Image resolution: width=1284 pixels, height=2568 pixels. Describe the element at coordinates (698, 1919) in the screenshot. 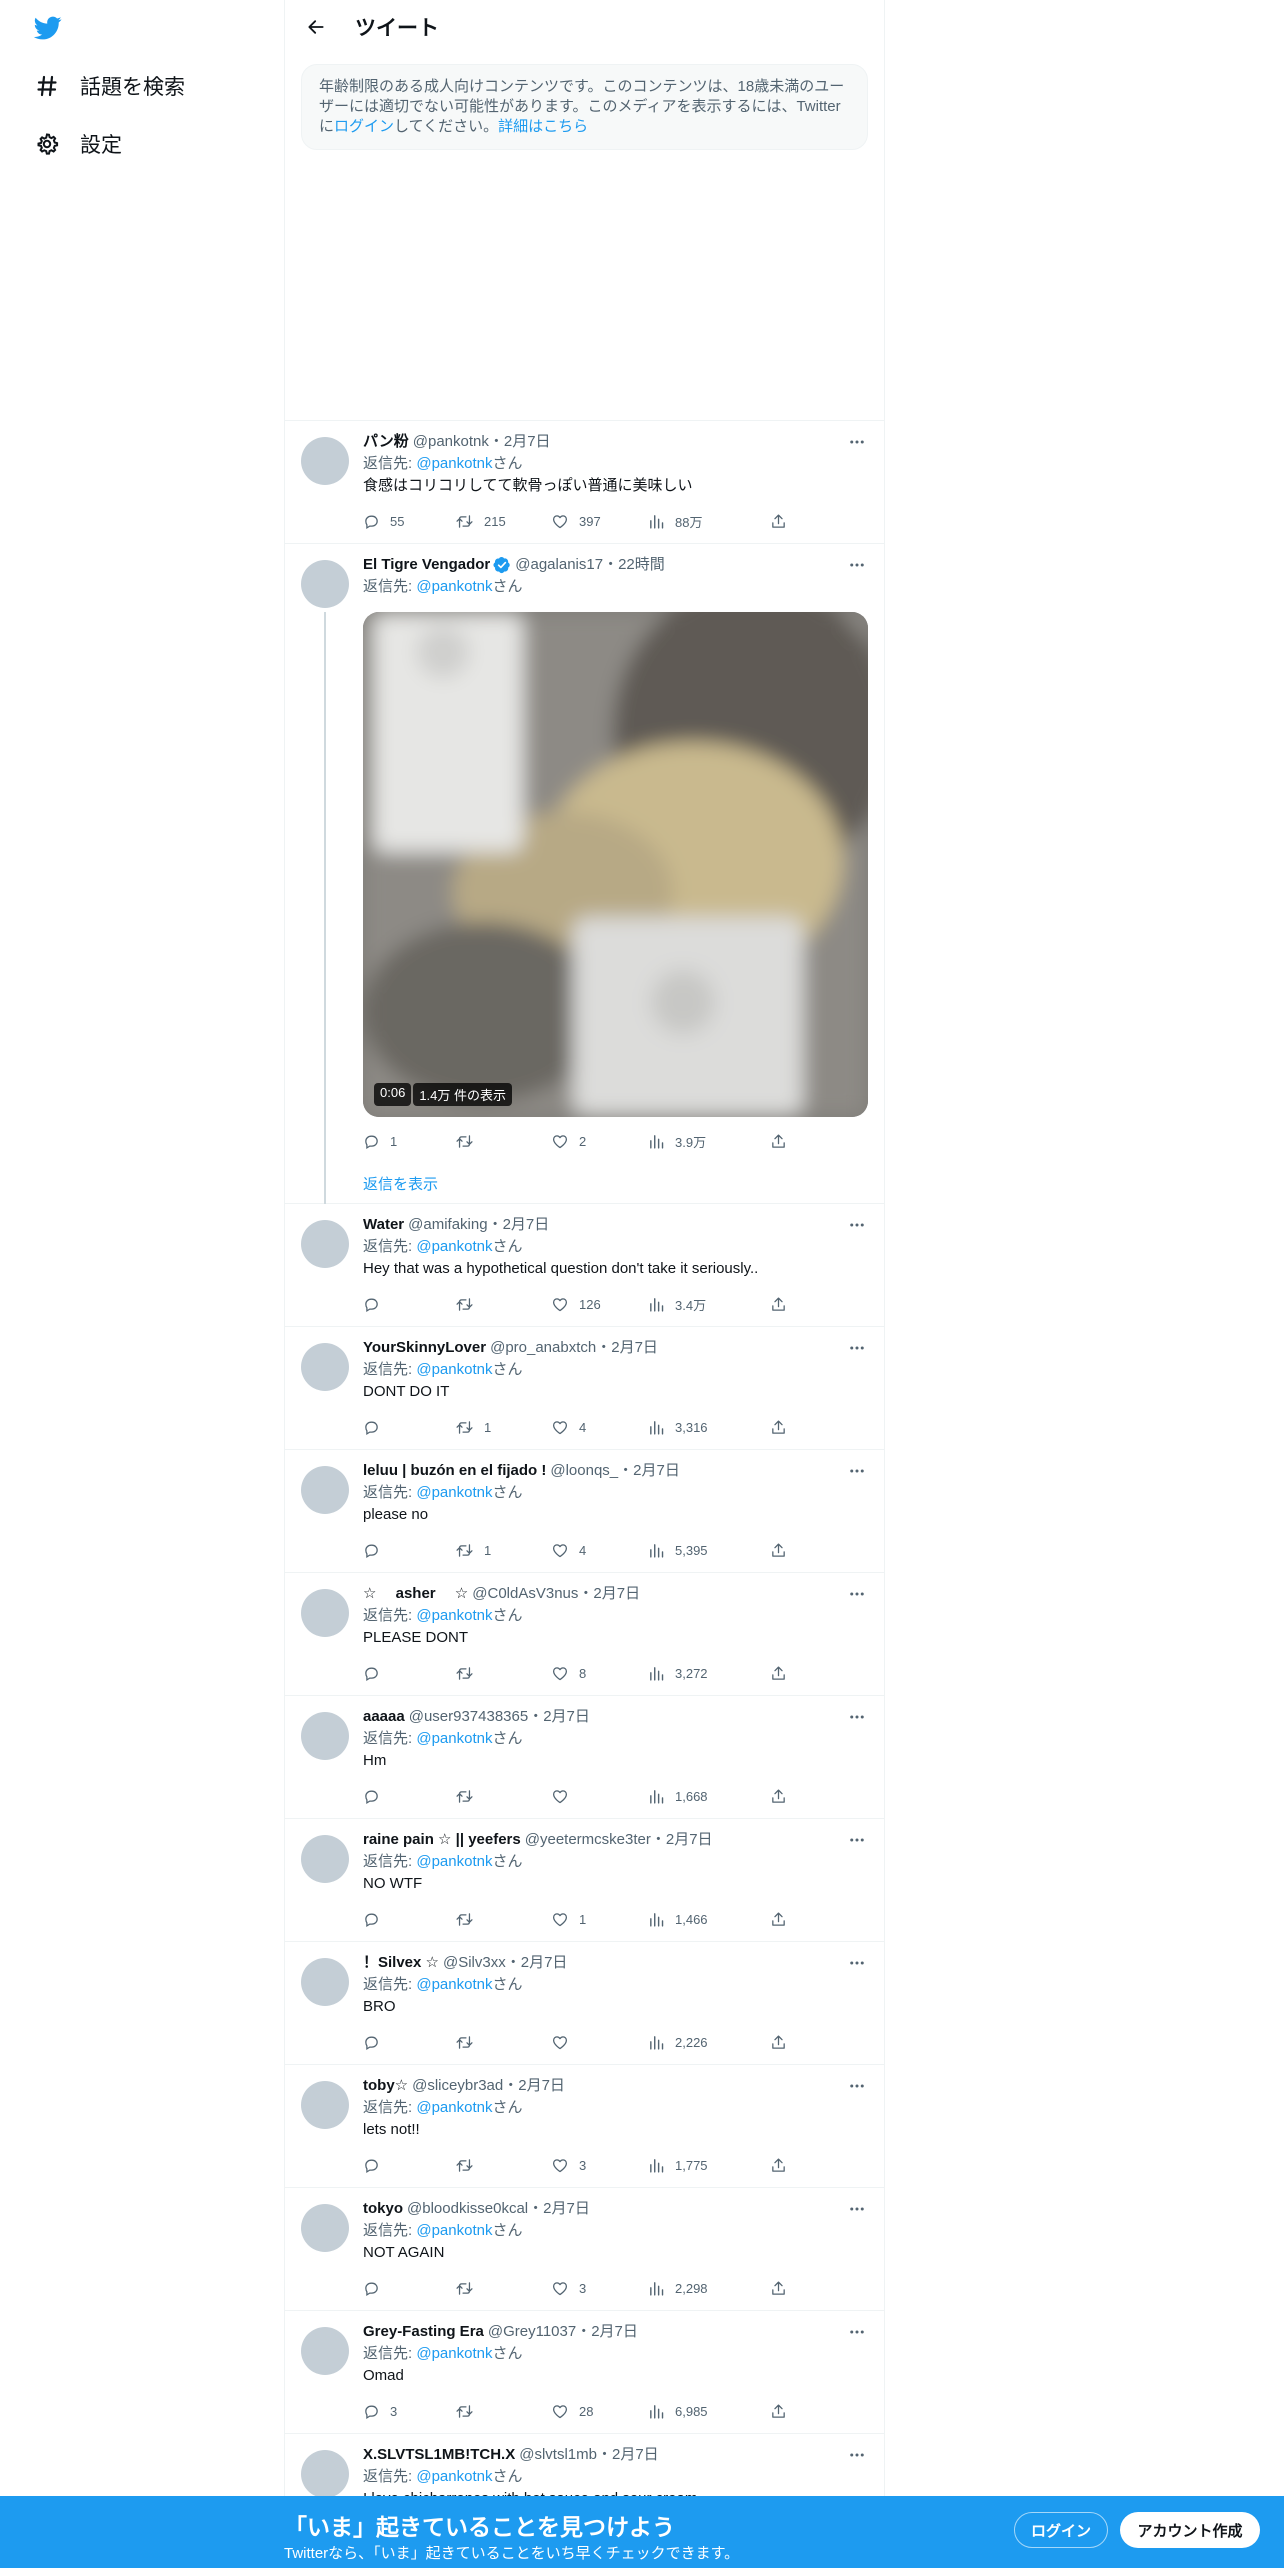

I see `views-button: 1,466` at that location.